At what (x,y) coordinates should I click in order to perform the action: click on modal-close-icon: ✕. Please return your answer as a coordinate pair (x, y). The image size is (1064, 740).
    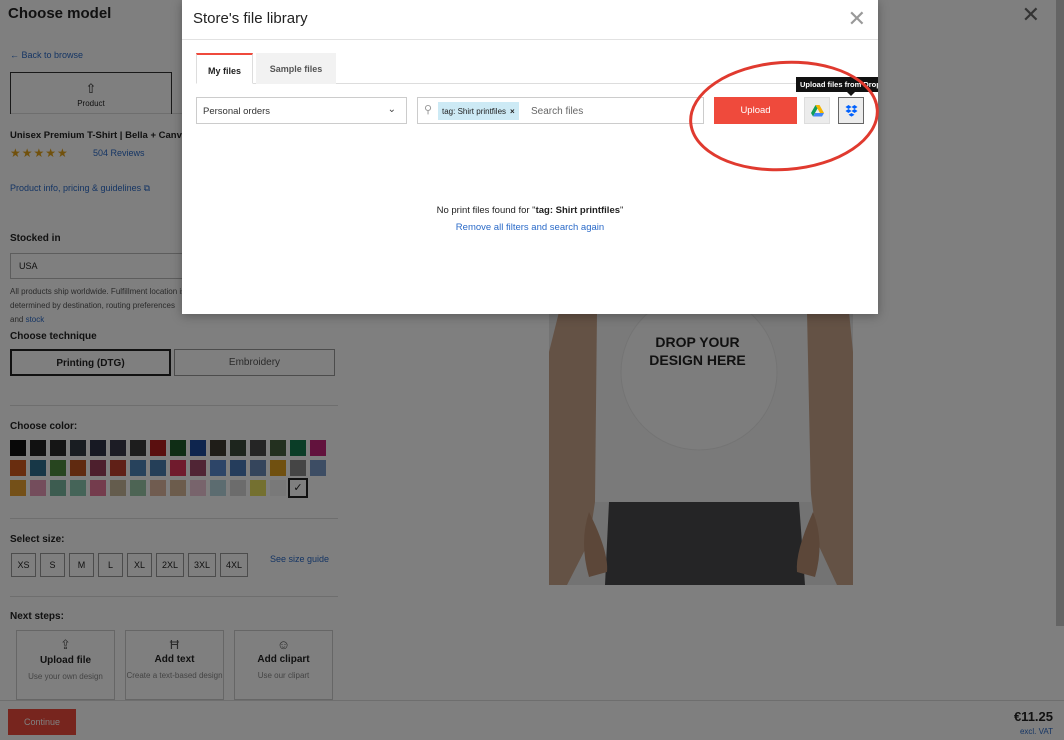
    Looking at the image, I should click on (857, 19).